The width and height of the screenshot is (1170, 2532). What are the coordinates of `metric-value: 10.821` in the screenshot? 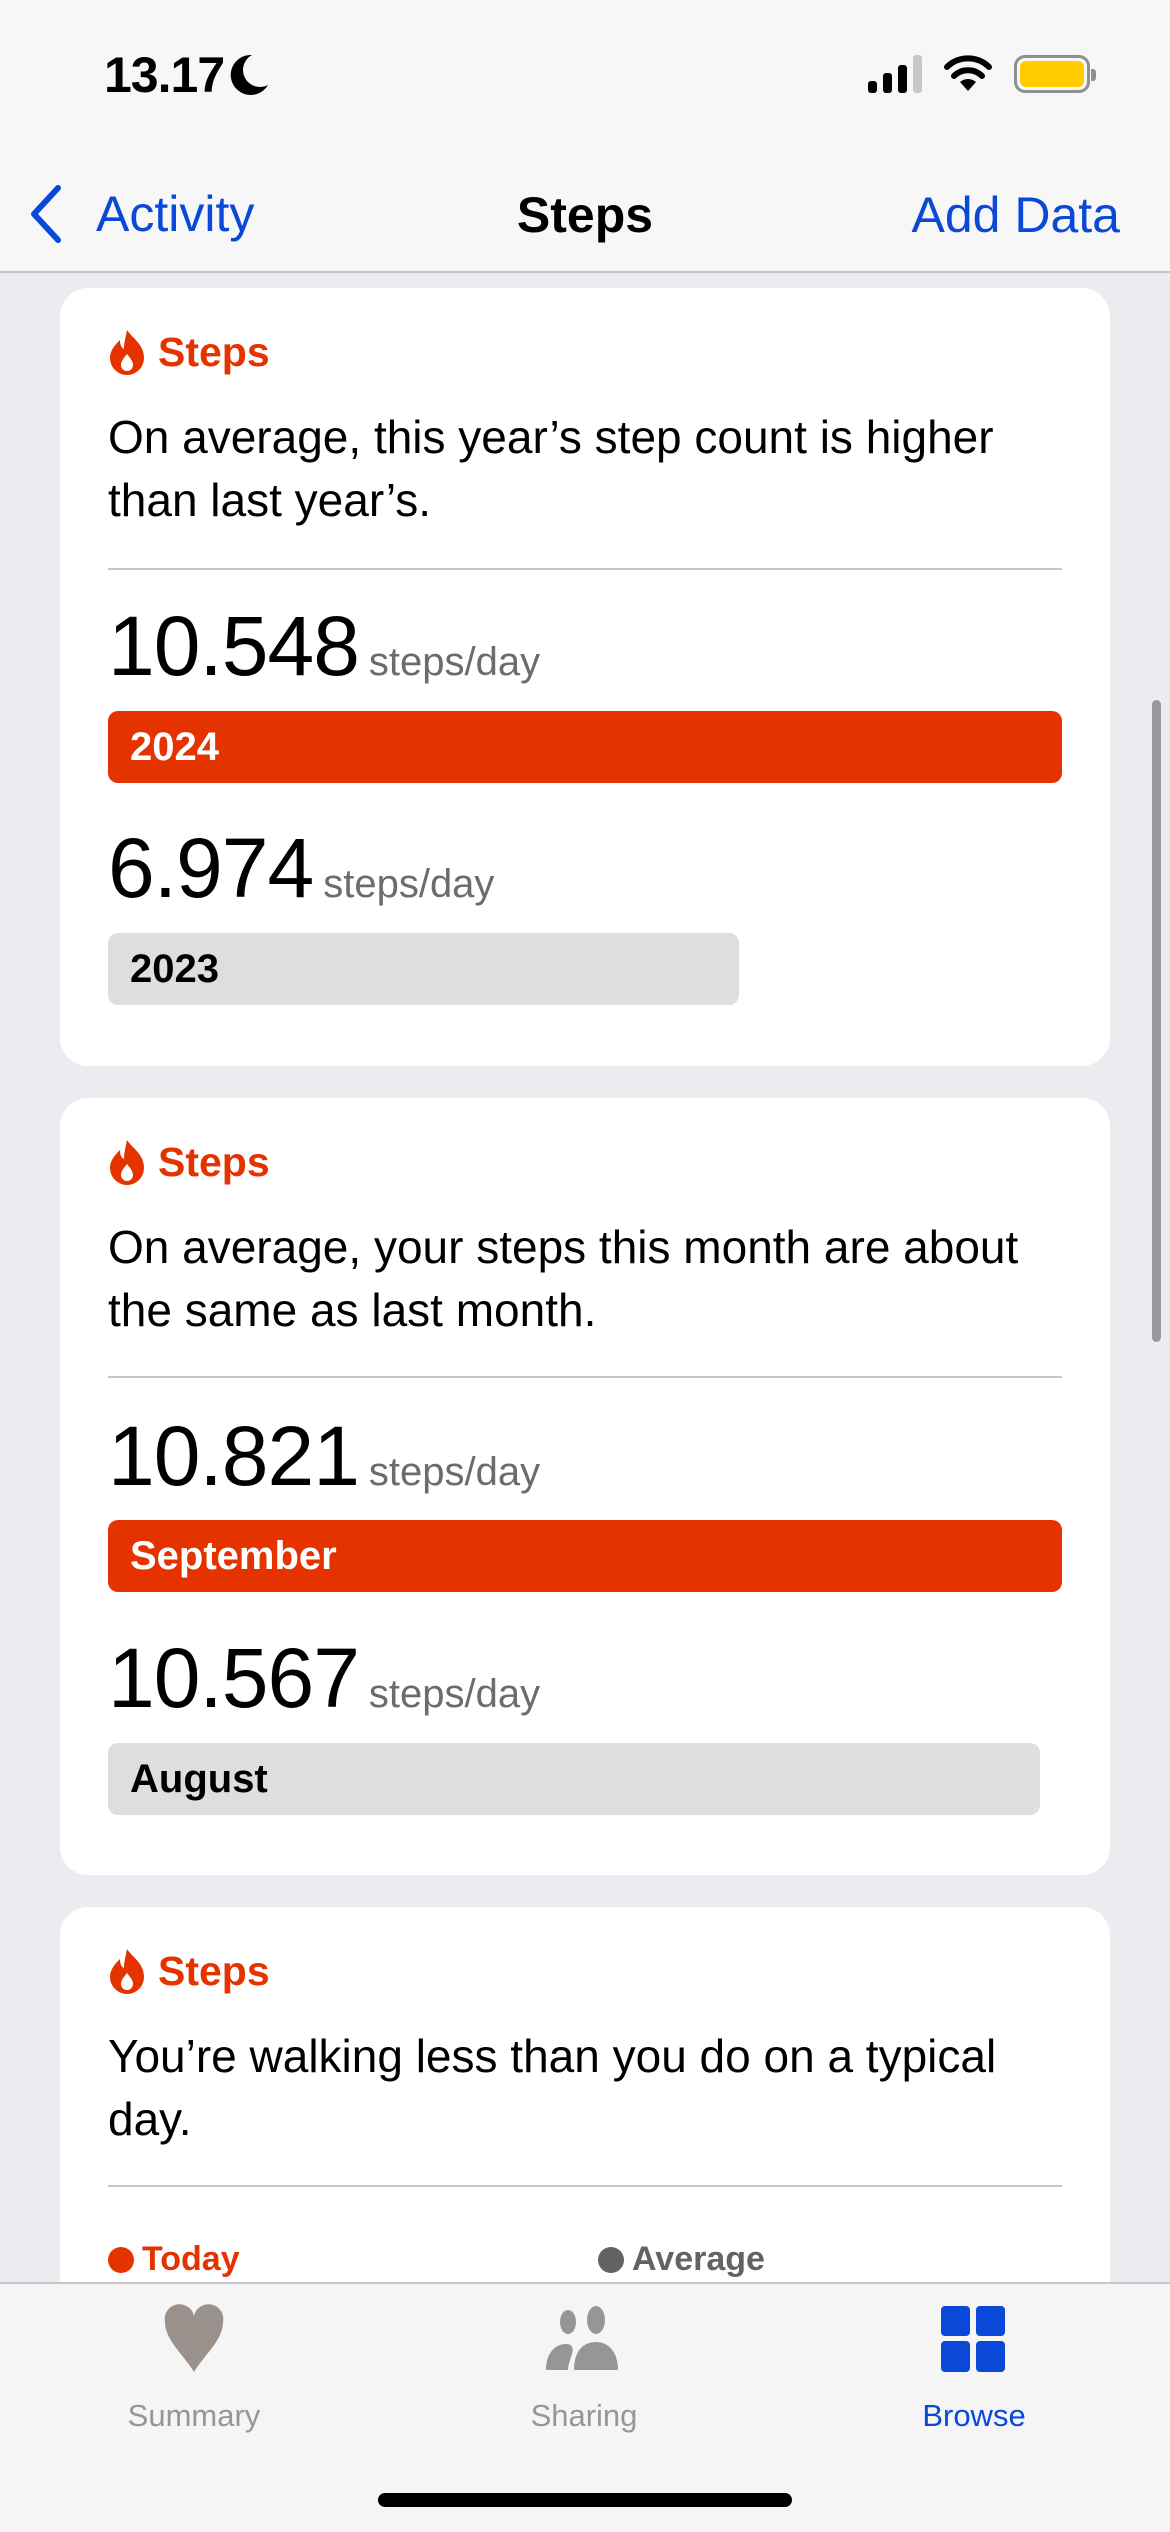 It's located at (234, 1456).